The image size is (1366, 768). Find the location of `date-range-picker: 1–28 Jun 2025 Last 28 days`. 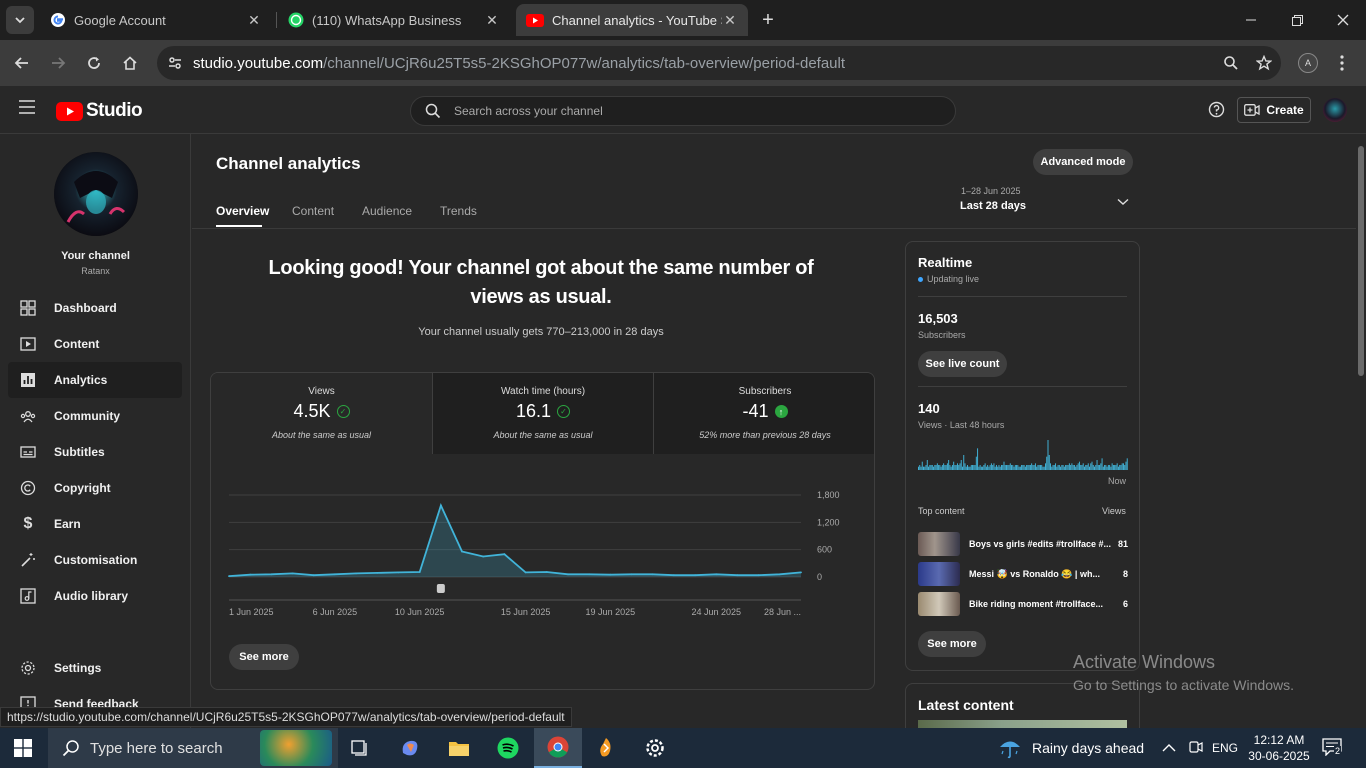

date-range-picker: 1–28 Jun 2025 Last 28 days is located at coordinates (1046, 202).